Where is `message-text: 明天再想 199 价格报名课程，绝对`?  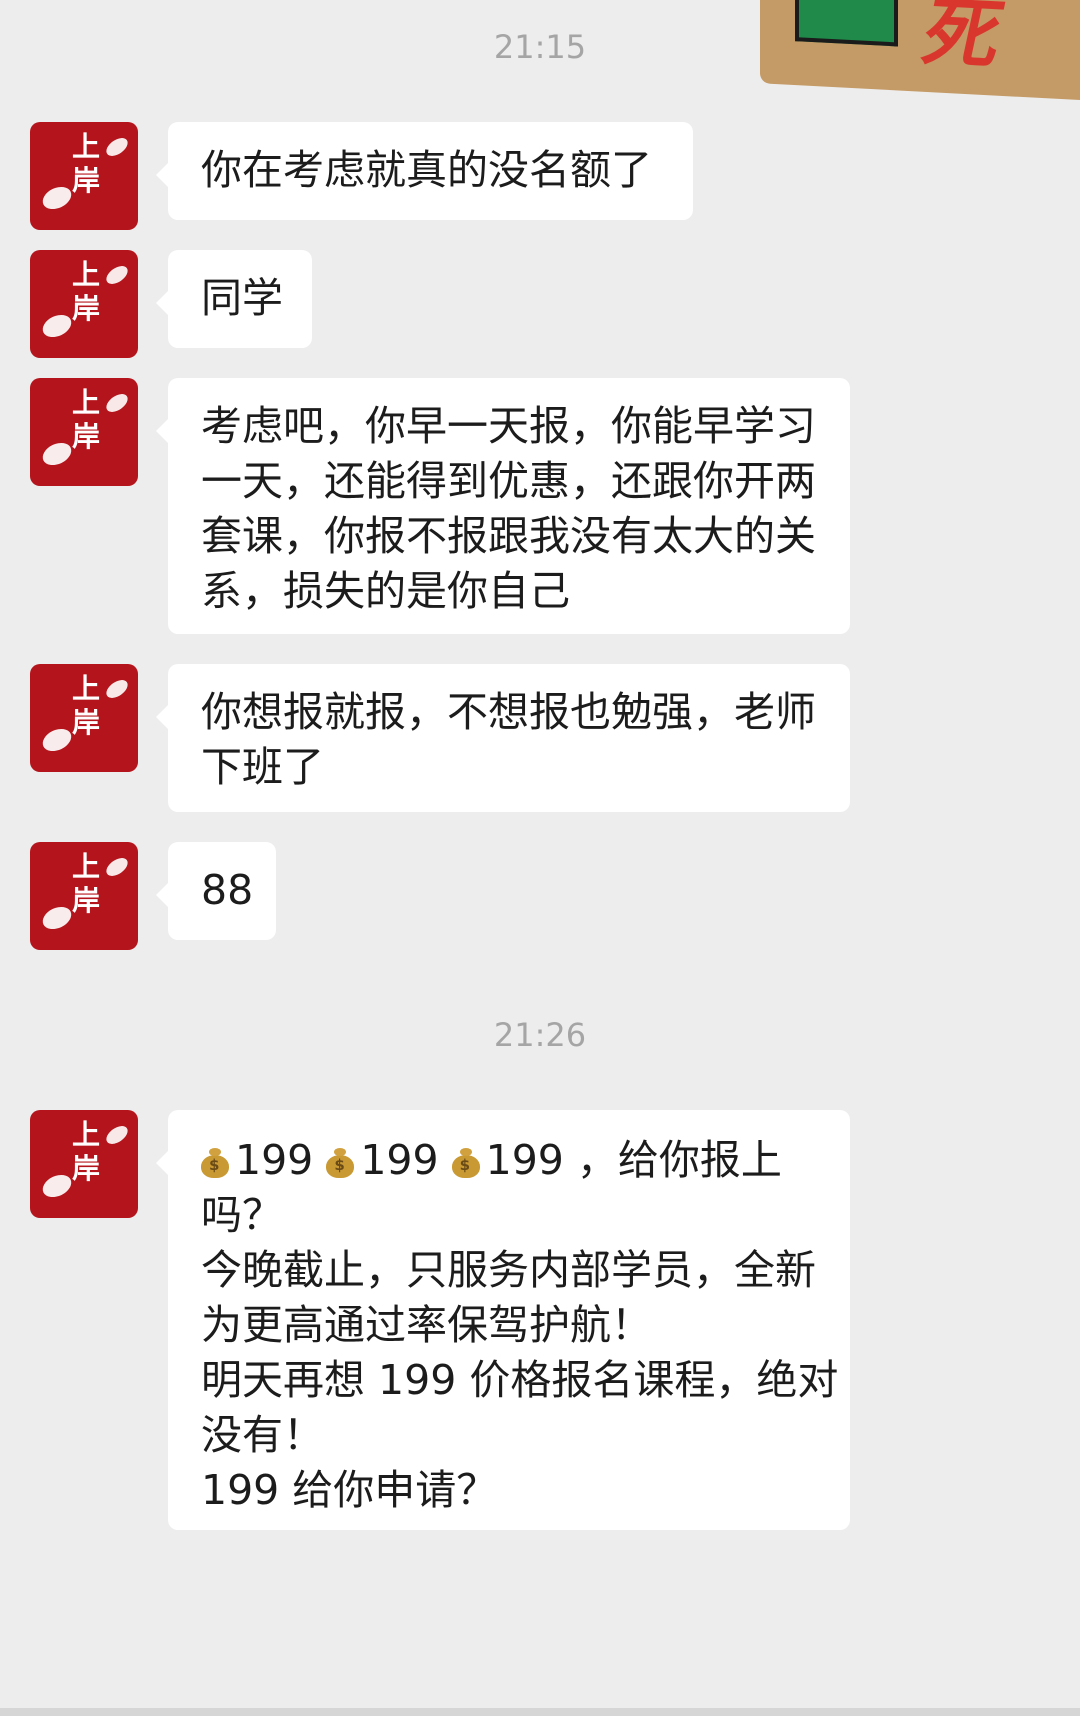
message-text: 明天再想 199 价格报名课程，绝对 is located at coordinates (520, 1380).